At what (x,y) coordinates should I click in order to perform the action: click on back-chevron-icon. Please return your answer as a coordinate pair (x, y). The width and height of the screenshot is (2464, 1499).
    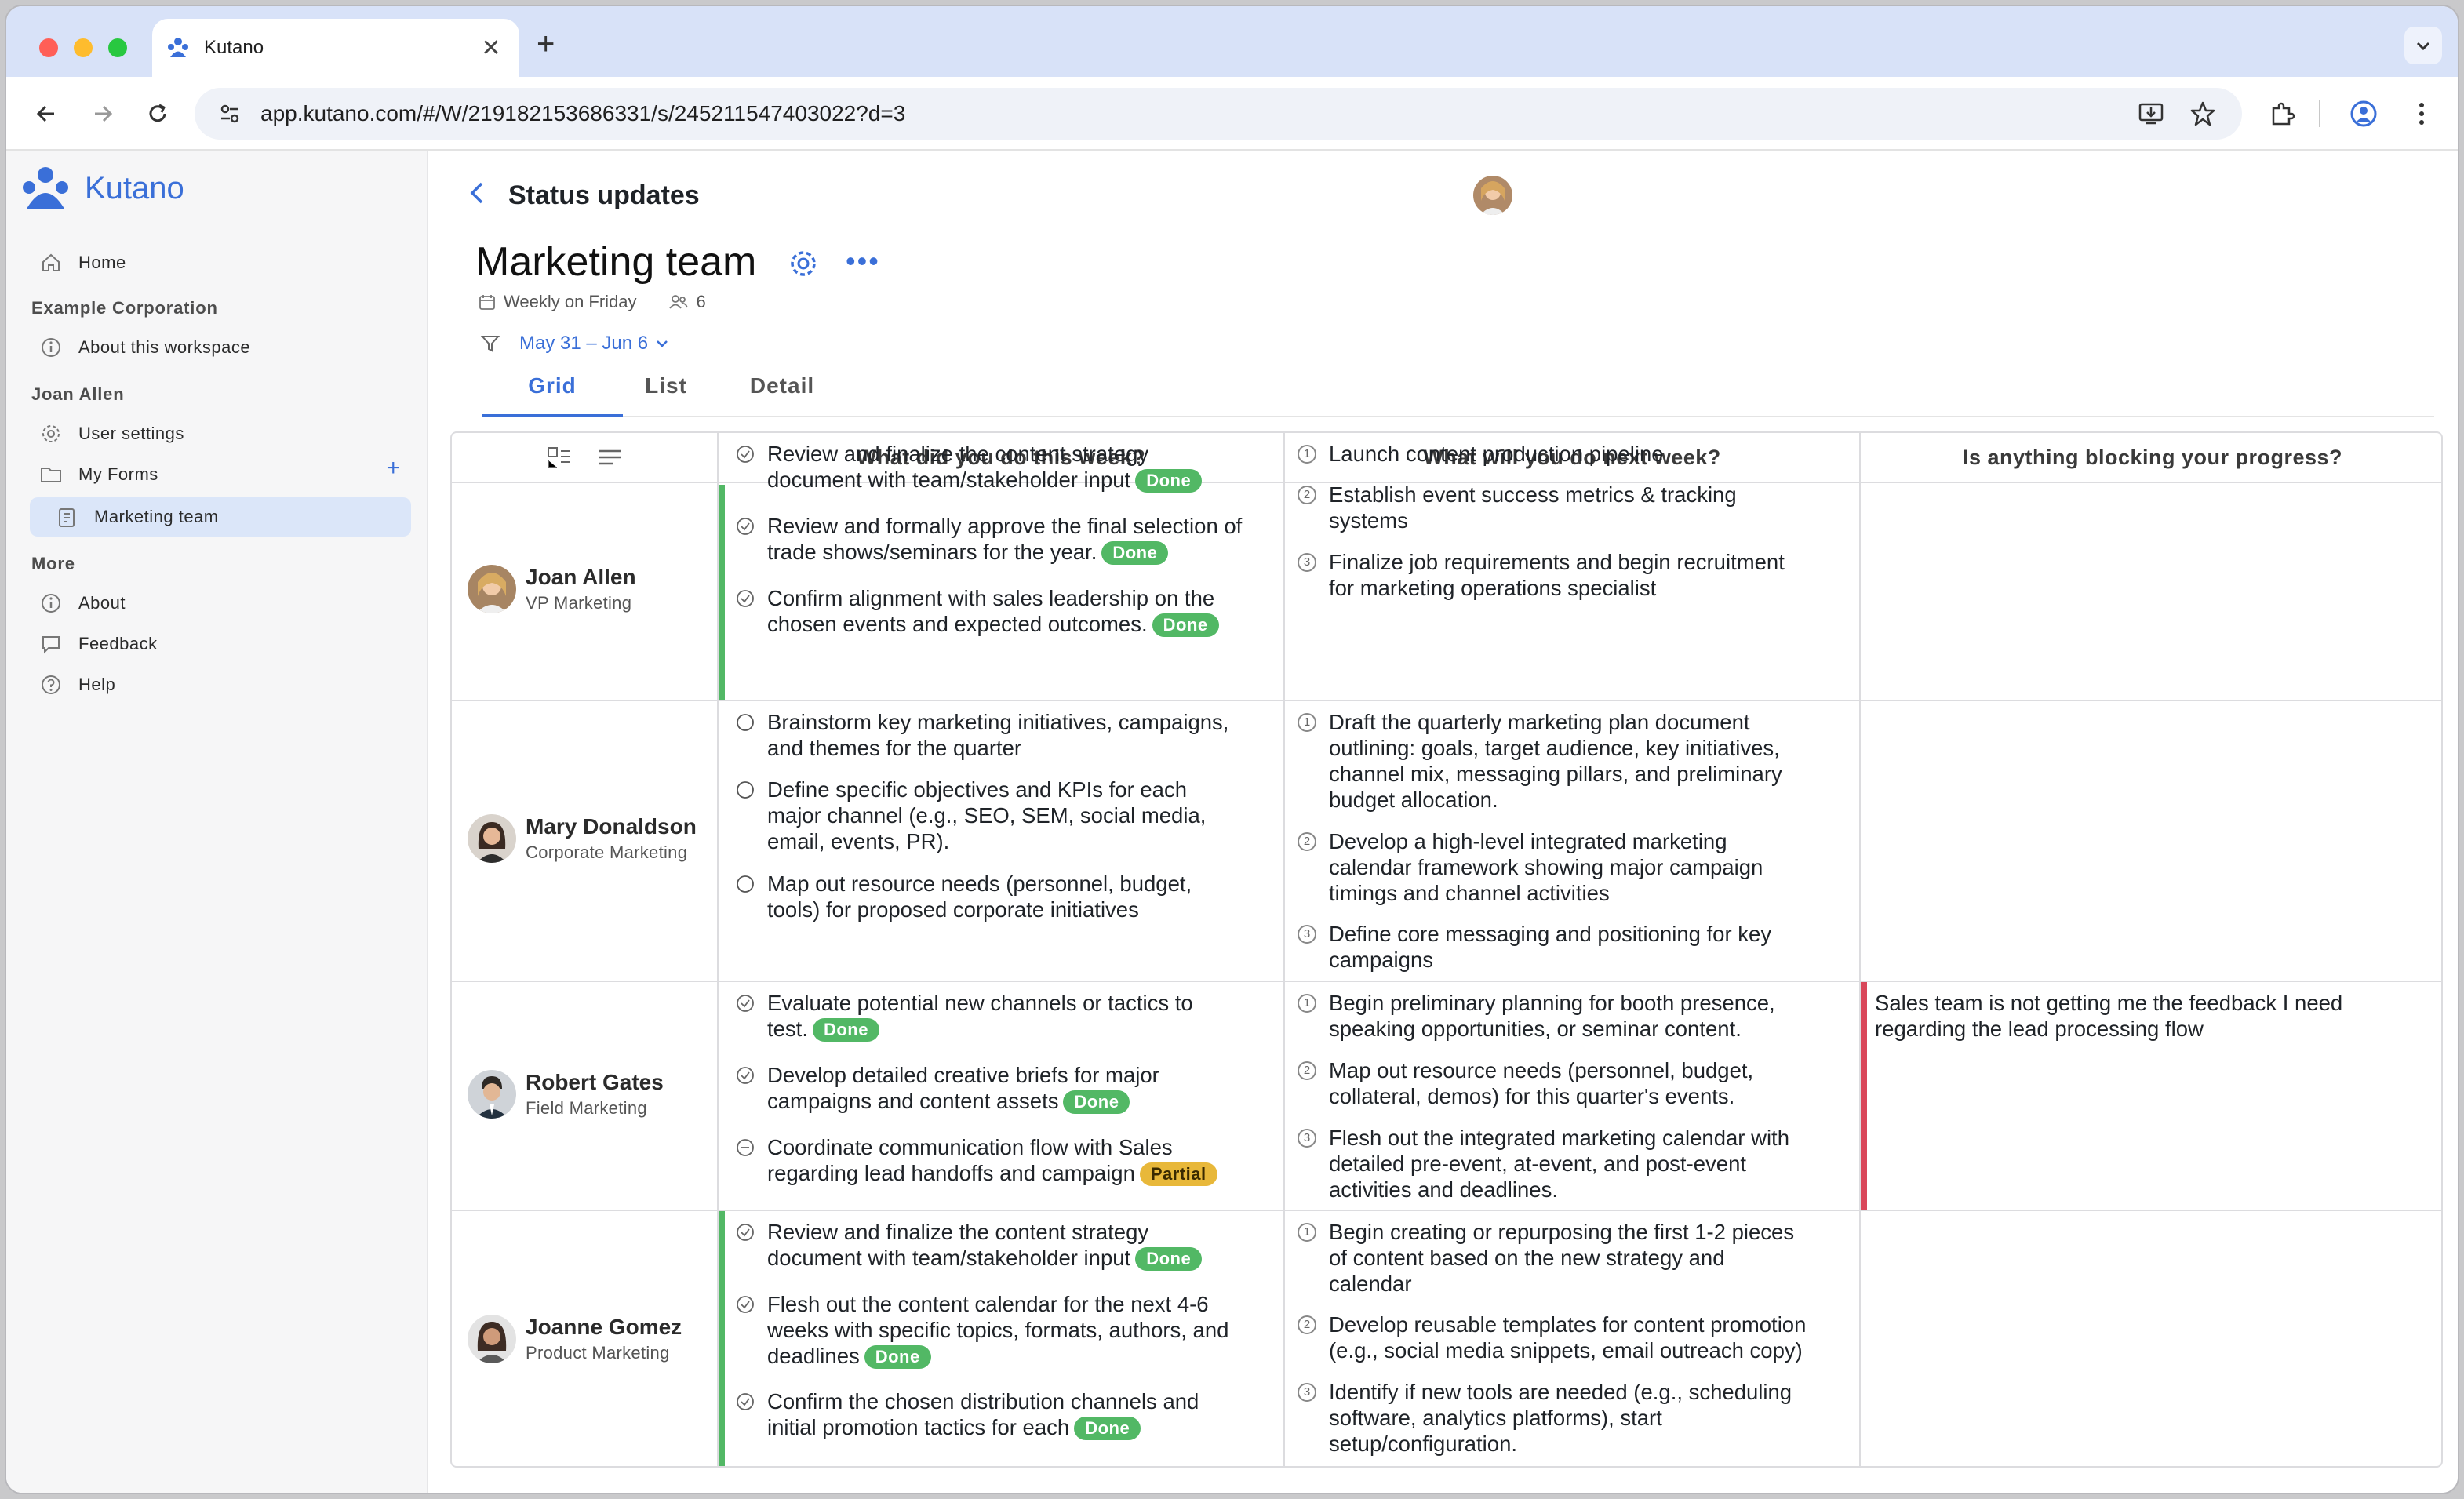
    Looking at the image, I should click on (477, 193).